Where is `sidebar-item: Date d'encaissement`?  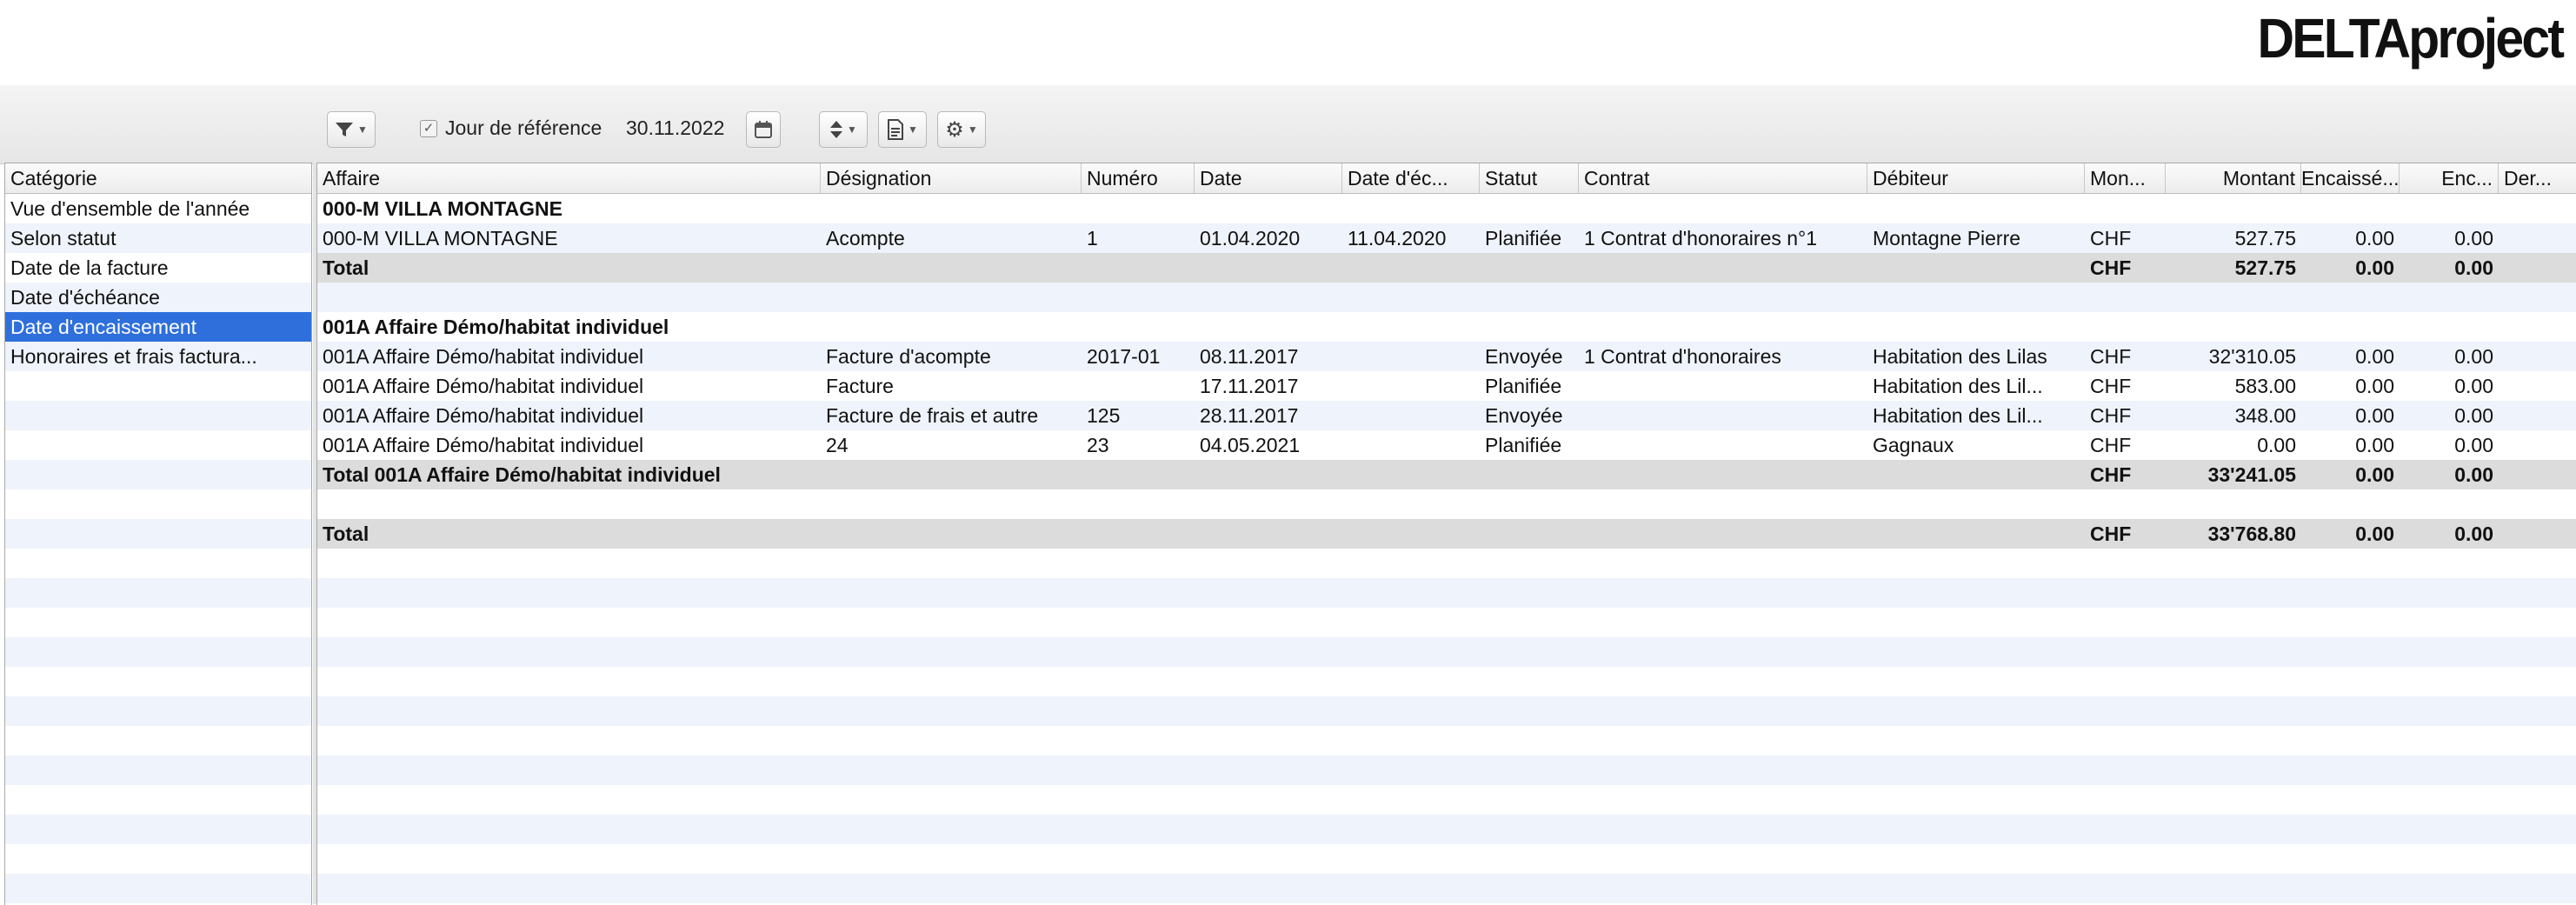 sidebar-item: Date d'encaissement is located at coordinates (158, 327).